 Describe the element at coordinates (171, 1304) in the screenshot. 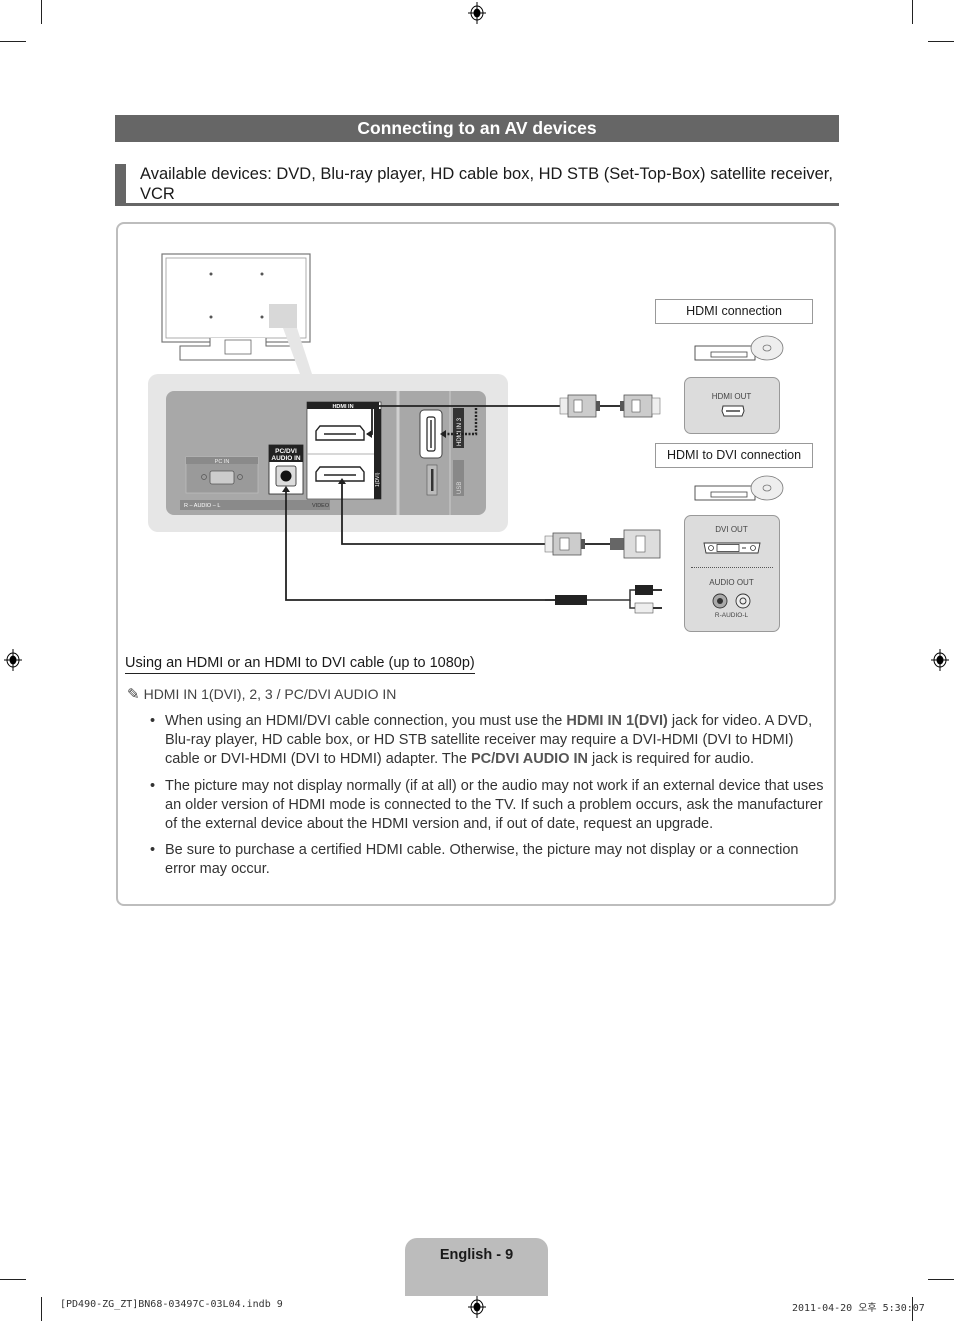

I see `file-info: [PD490-ZG_ZT]BN68-03497C-03L04.indb 9` at that location.